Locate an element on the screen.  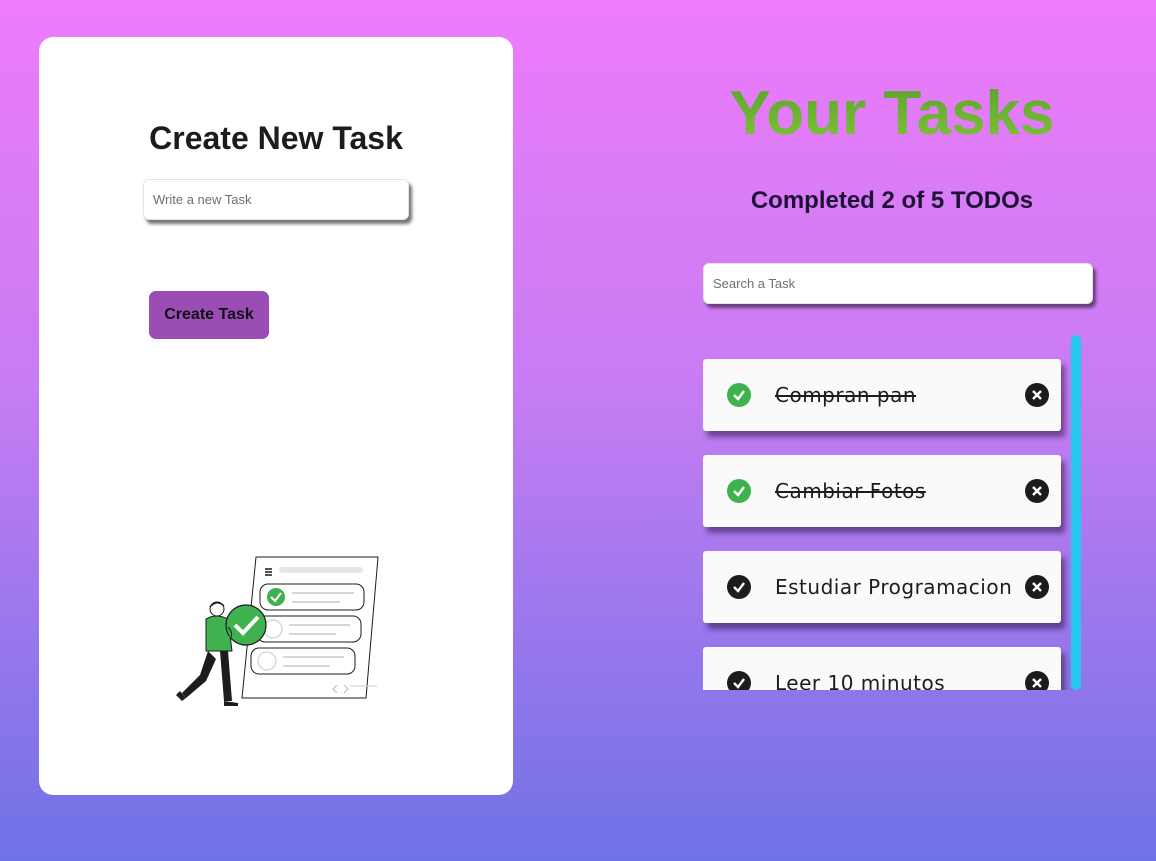
completed-count: 2 is located at coordinates (888, 200).